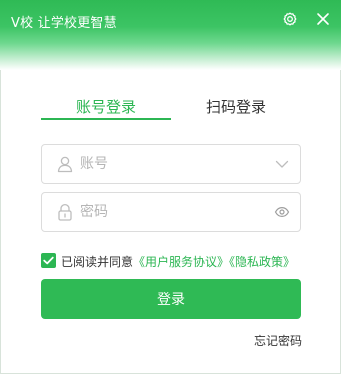 This screenshot has width=341, height=374. I want to click on terms-link: 《用户服务协议》, so click(181, 262).